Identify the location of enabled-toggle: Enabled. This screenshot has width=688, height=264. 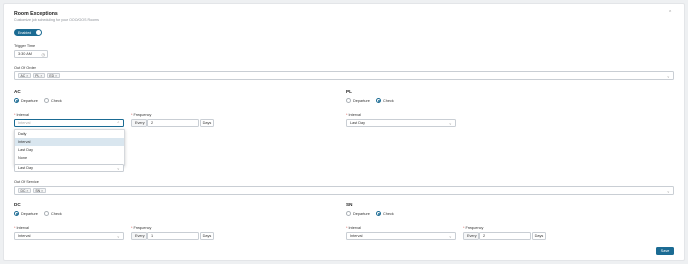
(28, 32).